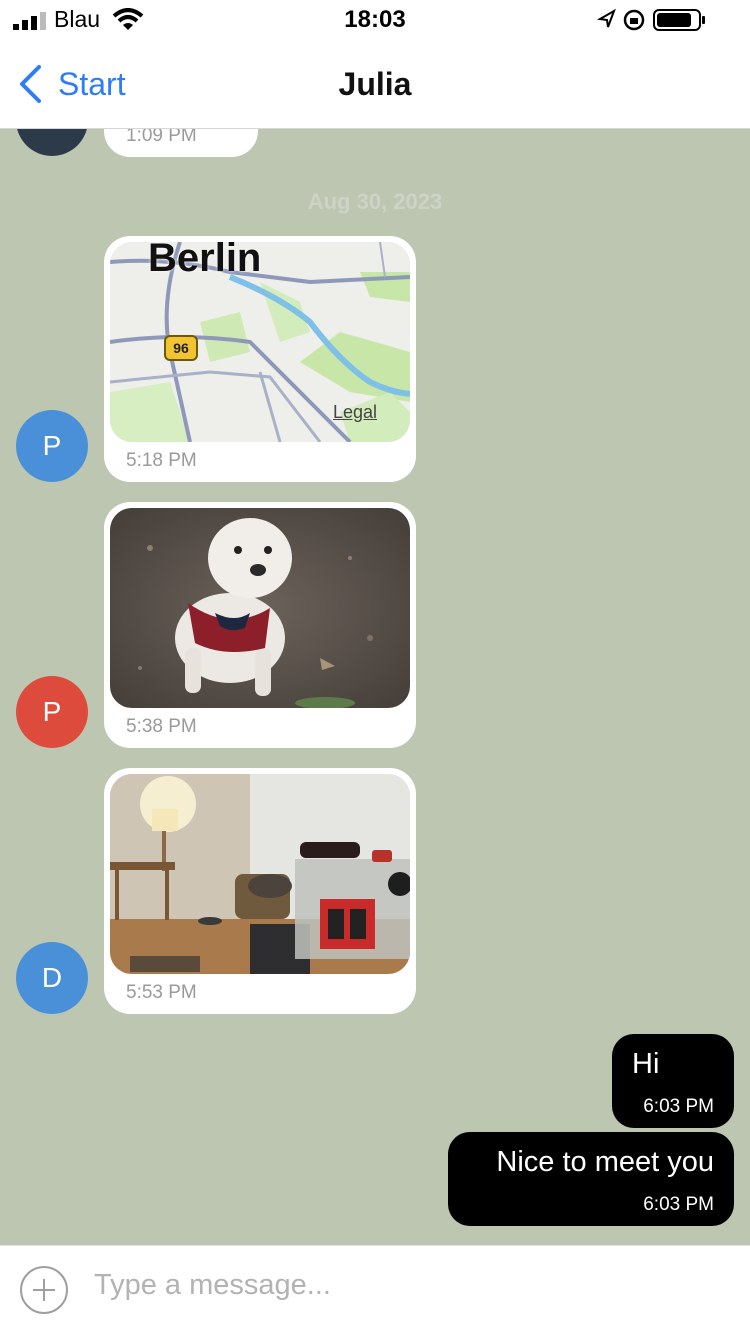 The width and height of the screenshot is (750, 1335). I want to click on message-composer, so click(375, 1290).